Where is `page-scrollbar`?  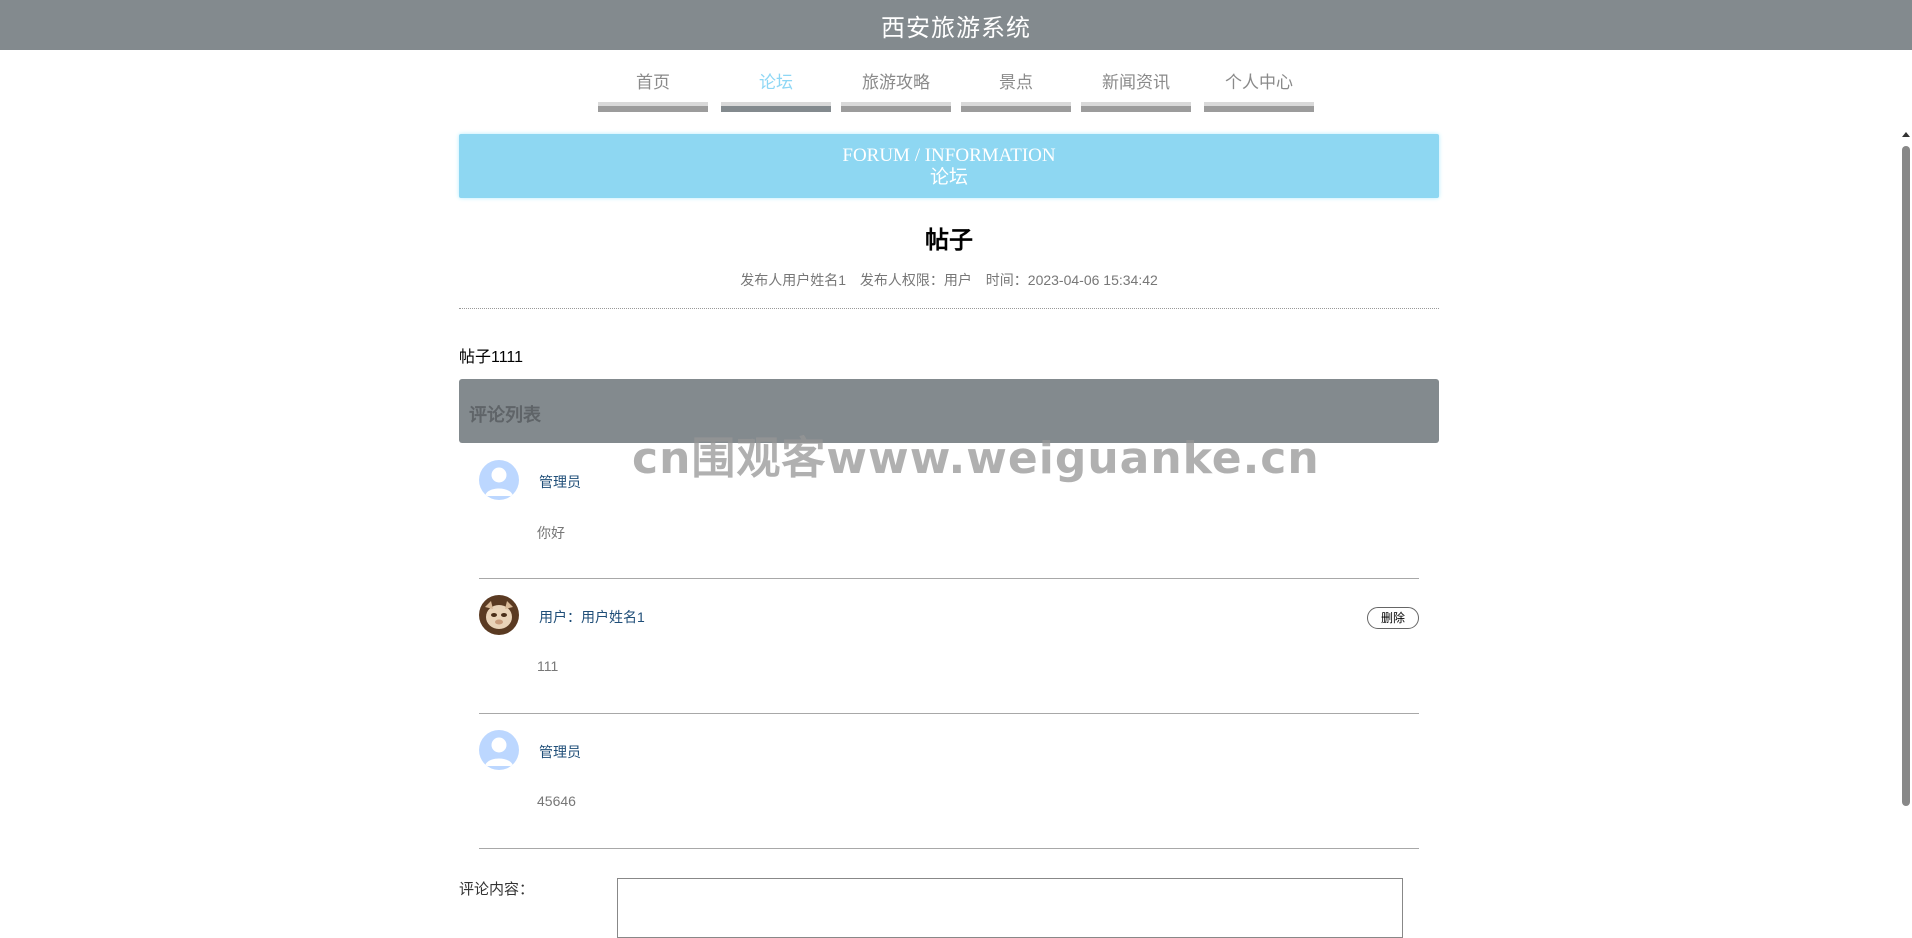
page-scrollbar is located at coordinates (1906, 528).